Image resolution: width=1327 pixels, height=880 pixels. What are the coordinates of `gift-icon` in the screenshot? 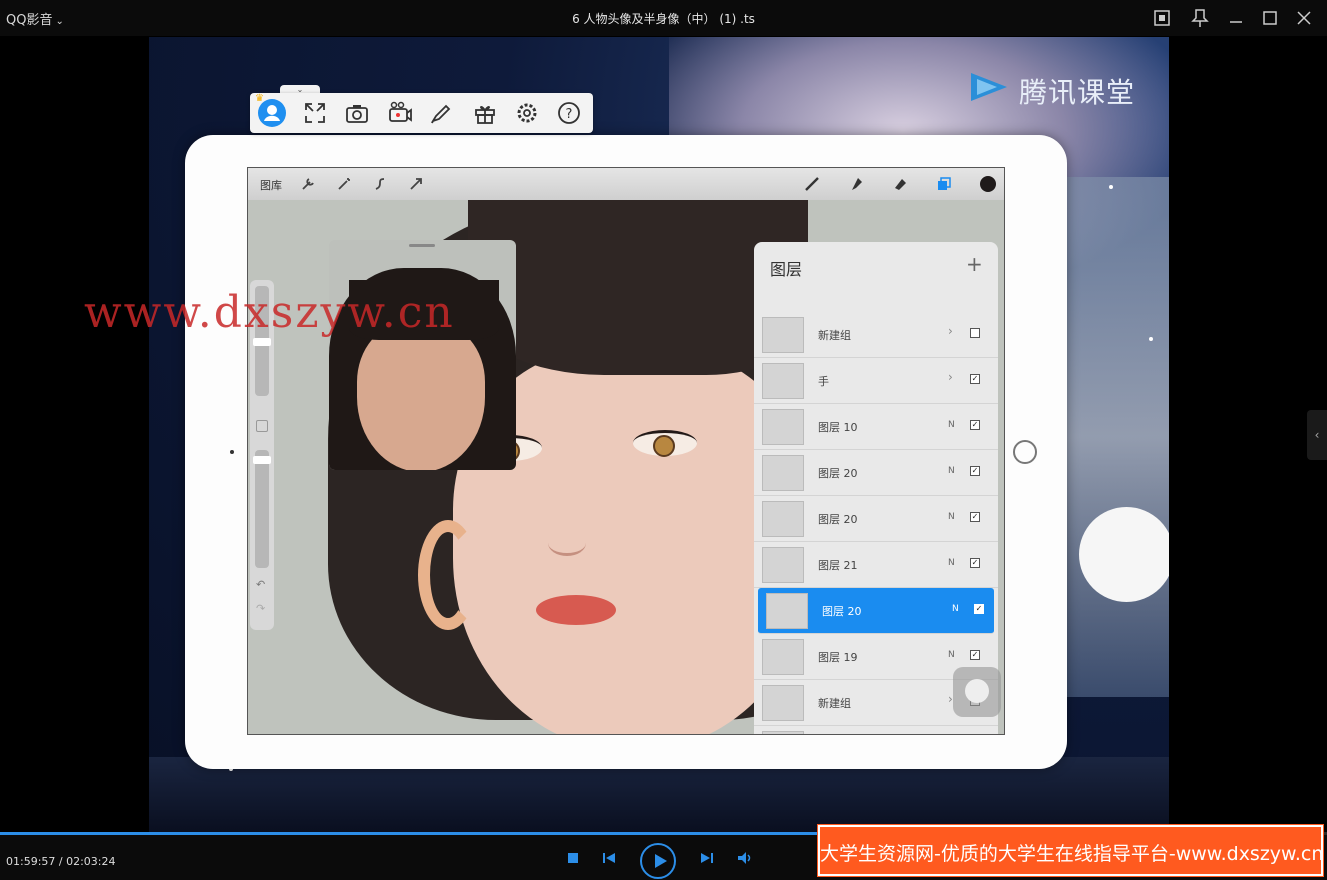 It's located at (485, 113).